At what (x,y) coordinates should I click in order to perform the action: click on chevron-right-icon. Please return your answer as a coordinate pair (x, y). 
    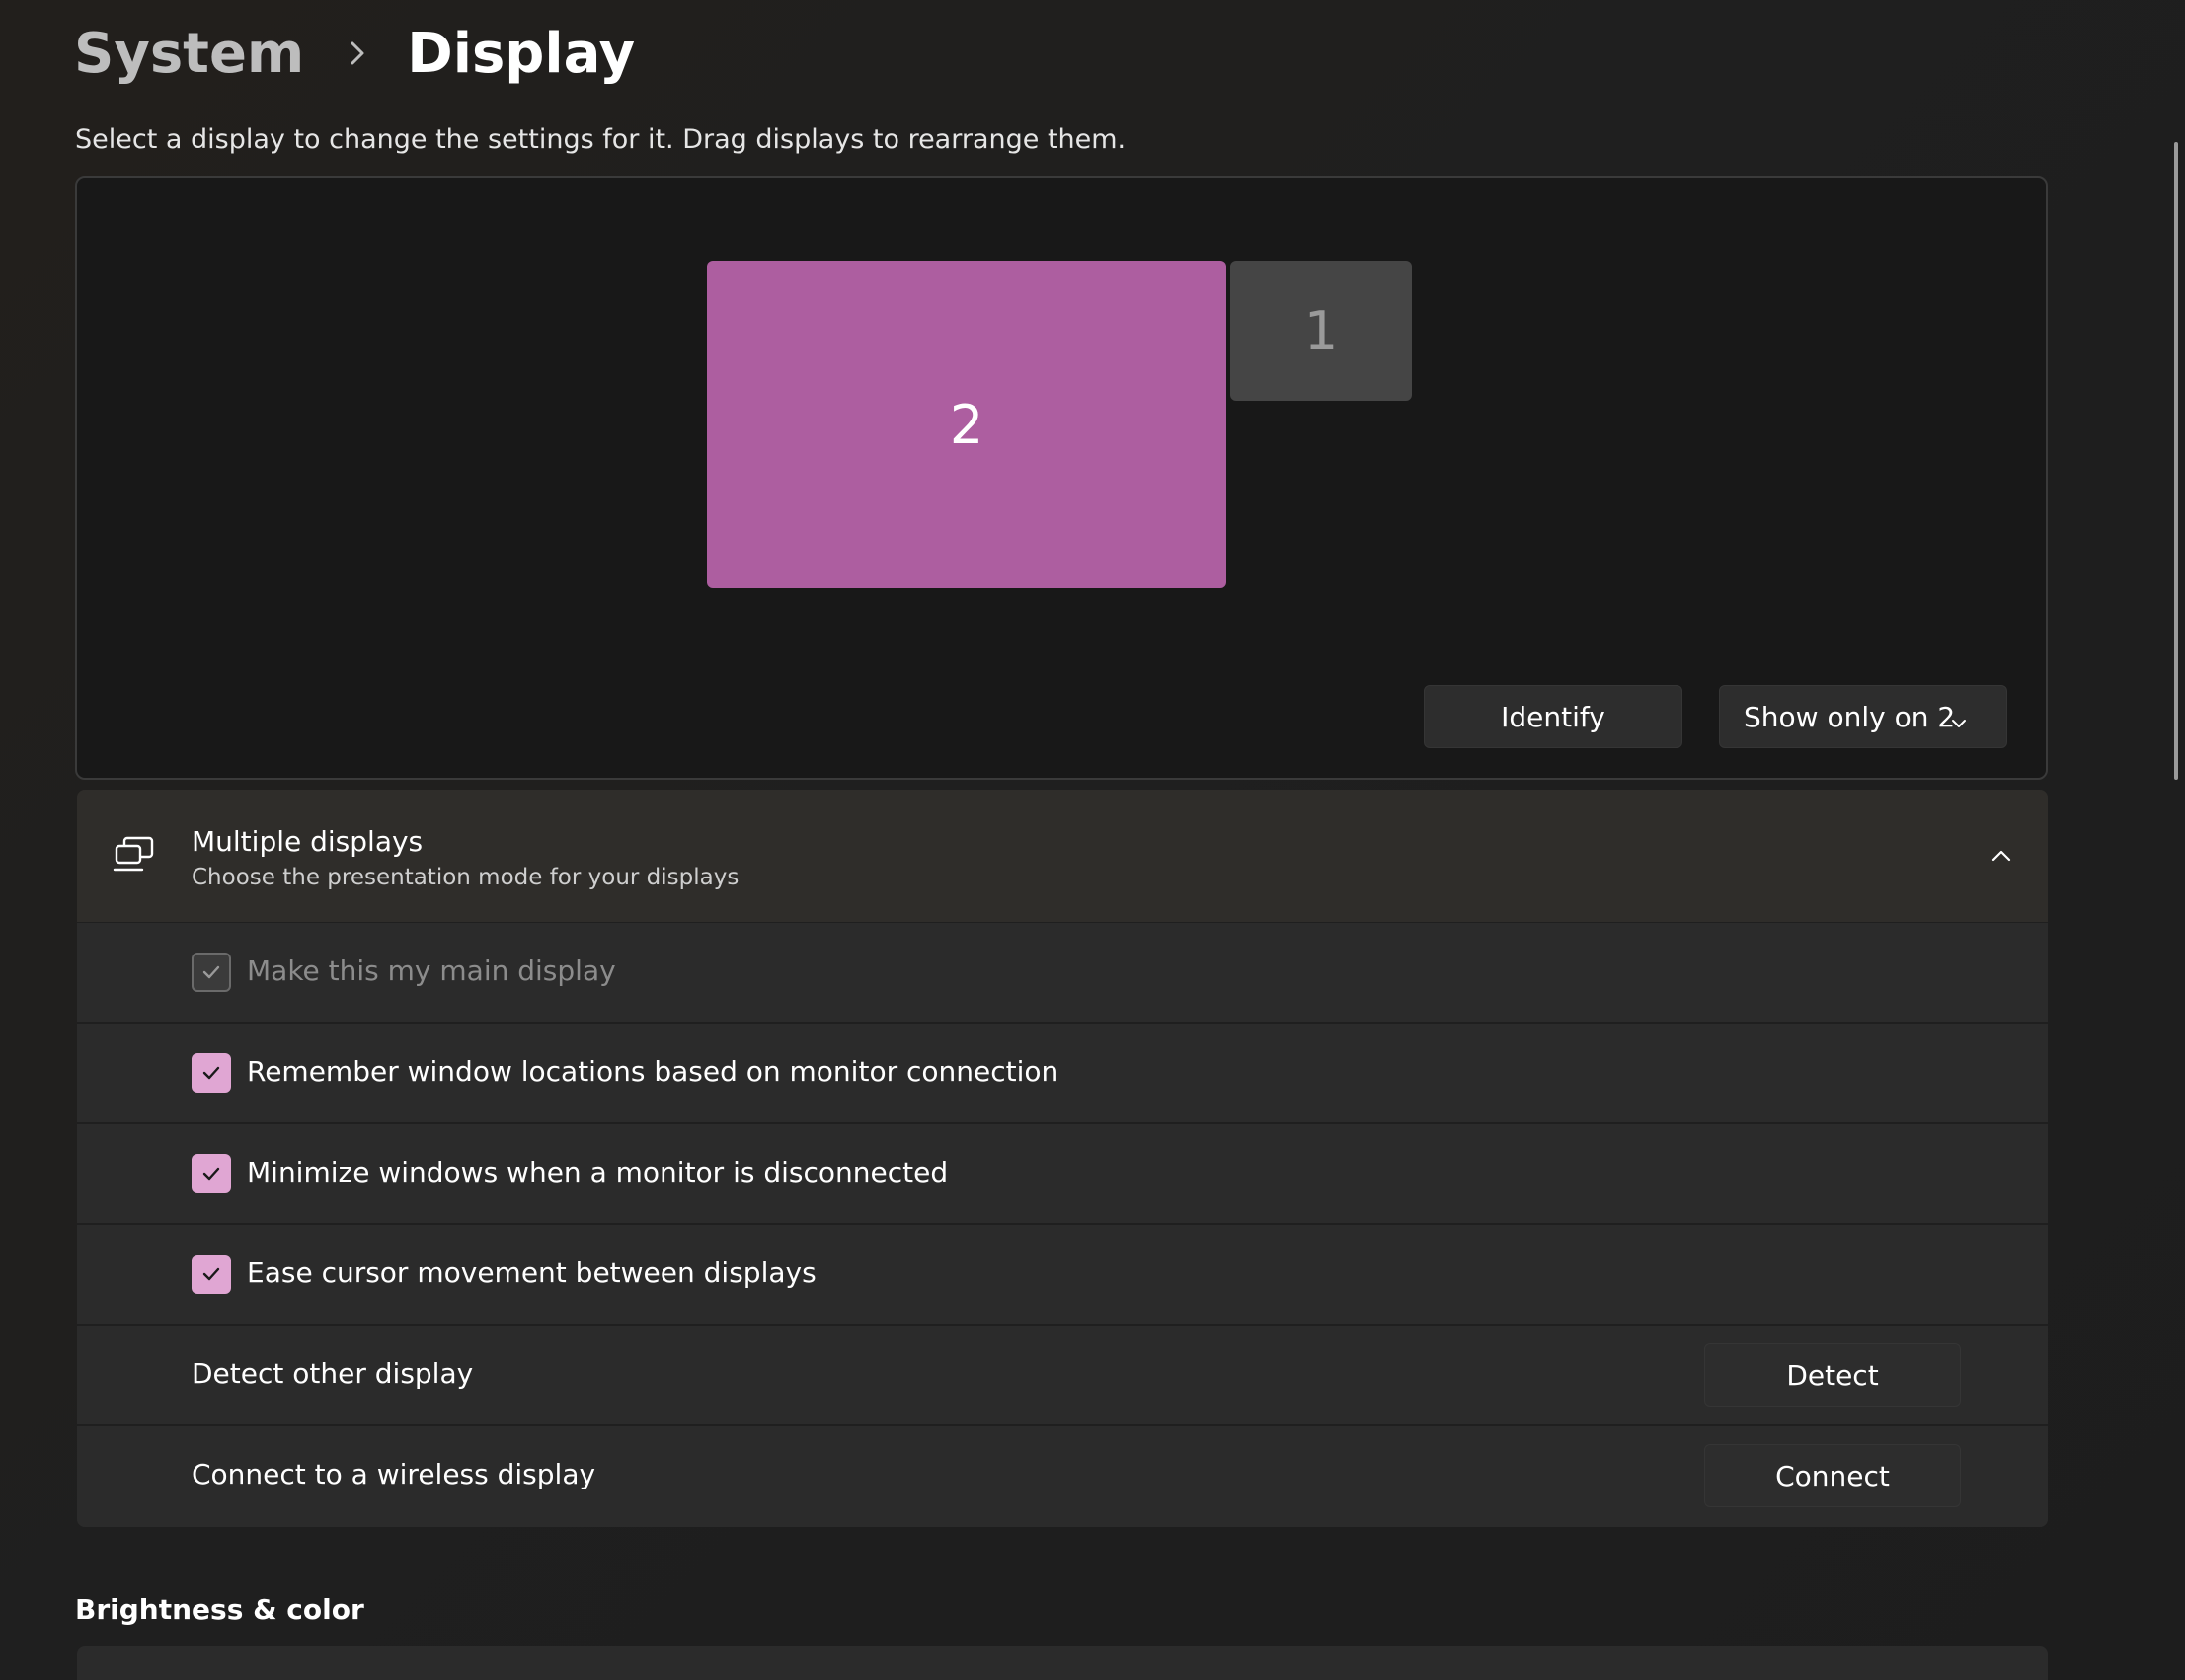
    Looking at the image, I should click on (357, 53).